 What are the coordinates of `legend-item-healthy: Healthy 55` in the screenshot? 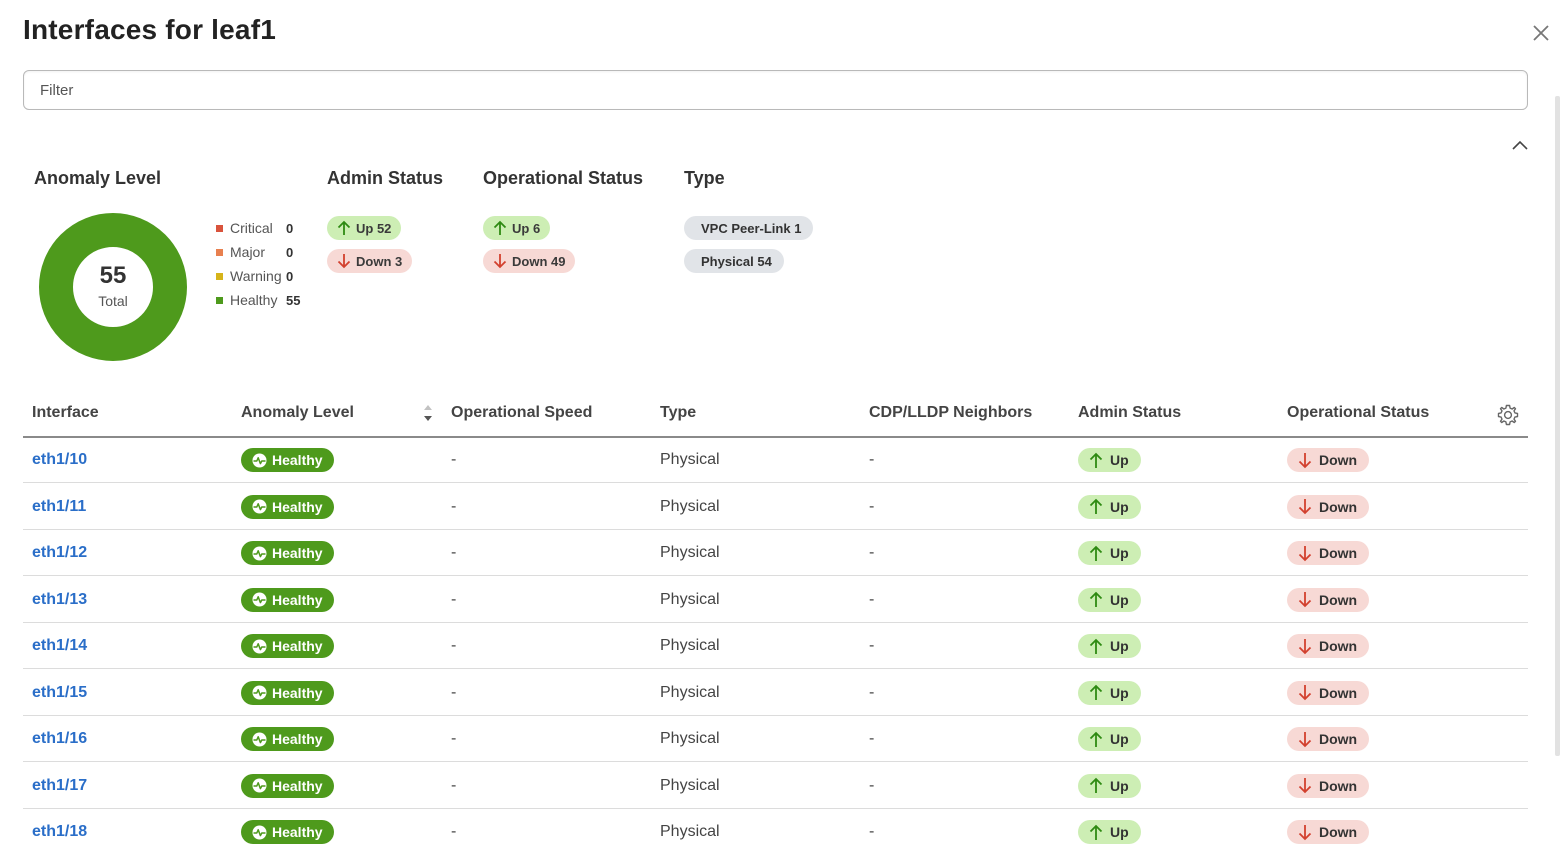 It's located at (258, 300).